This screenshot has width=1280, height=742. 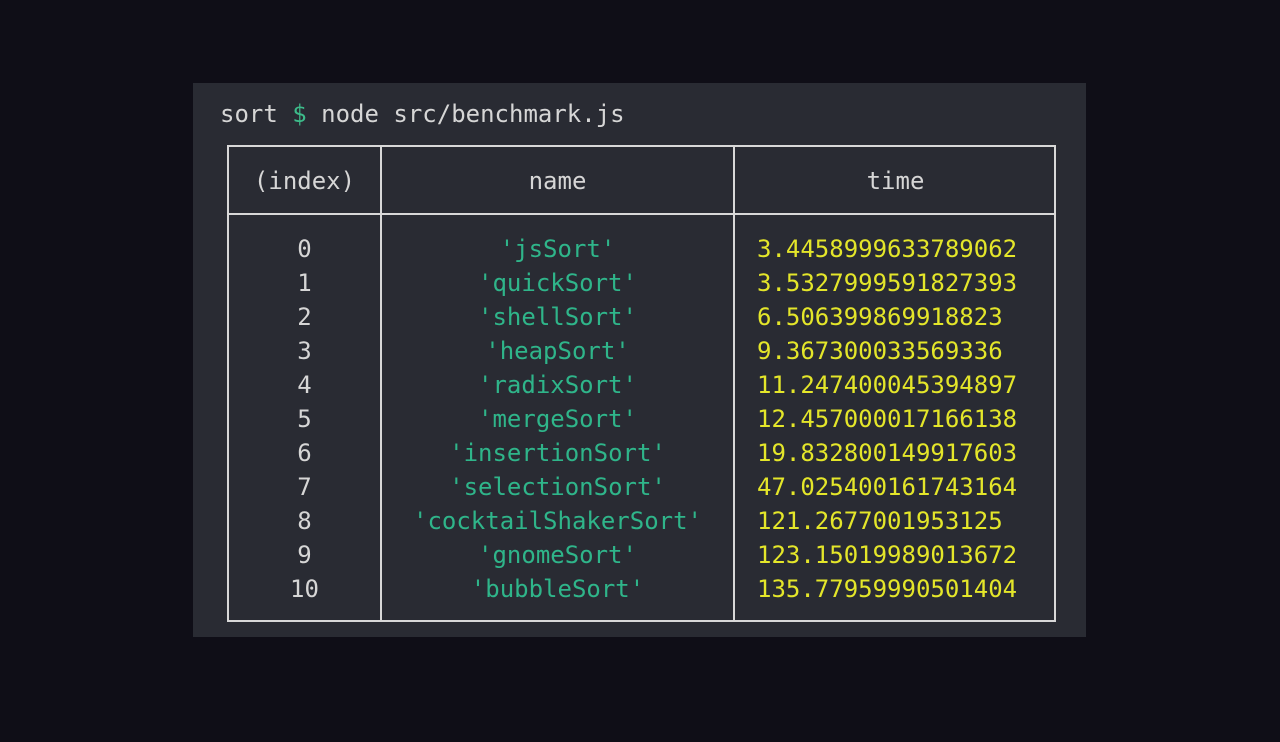 What do you see at coordinates (304, 351) in the screenshot?
I see `row-index: 3` at bounding box center [304, 351].